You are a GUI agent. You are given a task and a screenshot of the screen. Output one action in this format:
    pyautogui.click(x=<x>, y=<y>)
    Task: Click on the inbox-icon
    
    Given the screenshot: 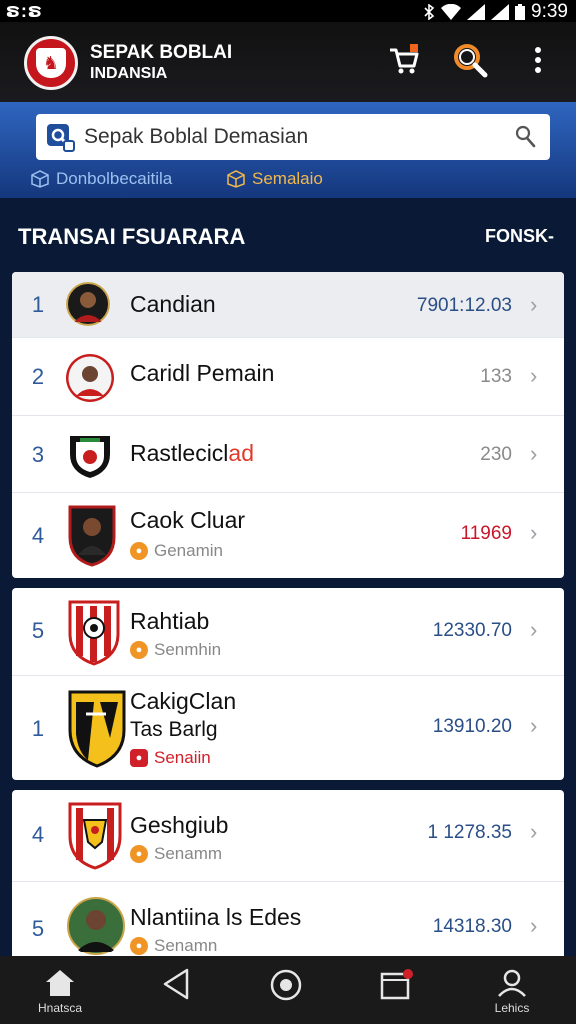 What is the action you would take?
    pyautogui.click(x=396, y=984)
    